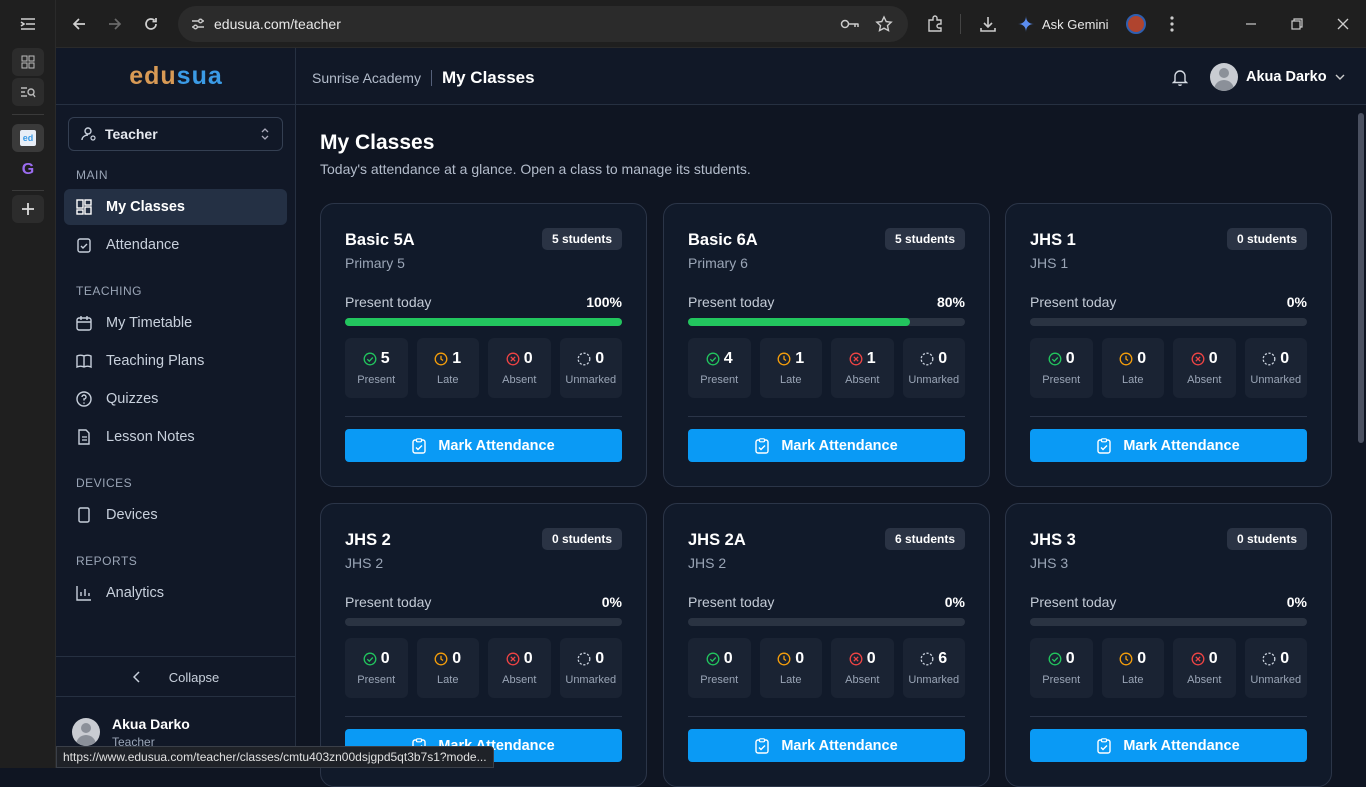  Describe the element at coordinates (856, 359) in the screenshot. I see `x-circle-icon` at that location.